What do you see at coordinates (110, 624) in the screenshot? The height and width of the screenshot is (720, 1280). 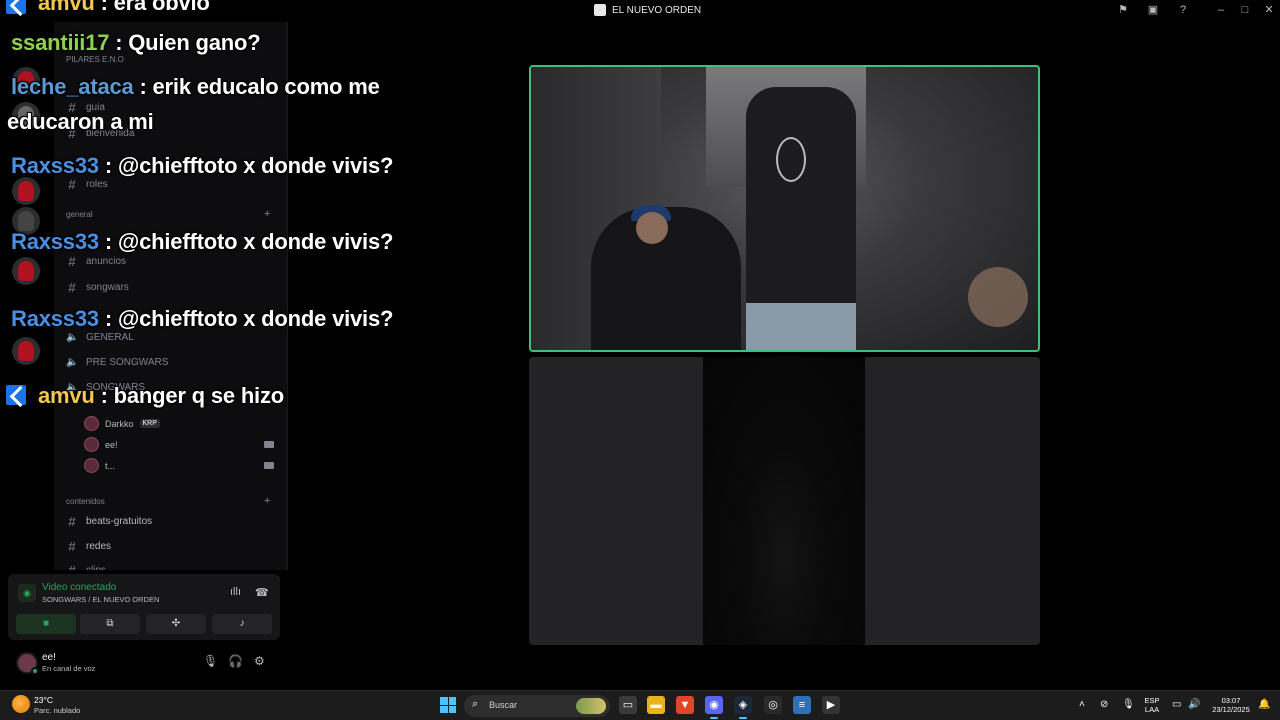 I see `screen-share-button: ⧉` at bounding box center [110, 624].